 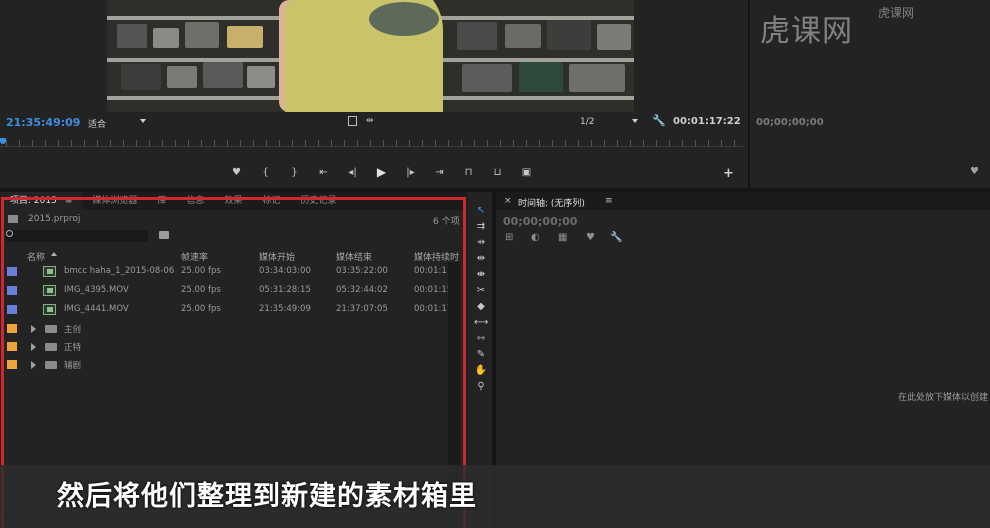 What do you see at coordinates (535, 237) in the screenshot?
I see `linked-selection-icon: ◐` at bounding box center [535, 237].